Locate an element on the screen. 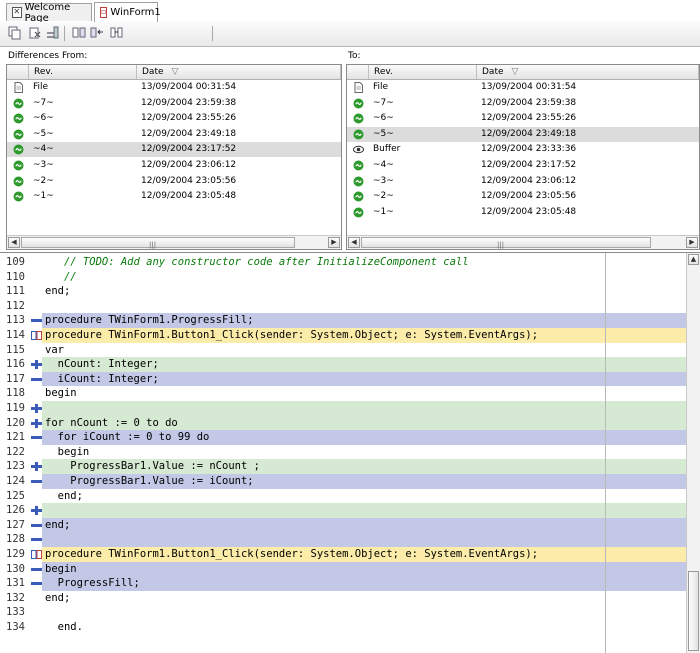  list-item: Buffer 12/09/2004 23:33:36 is located at coordinates (523, 149).